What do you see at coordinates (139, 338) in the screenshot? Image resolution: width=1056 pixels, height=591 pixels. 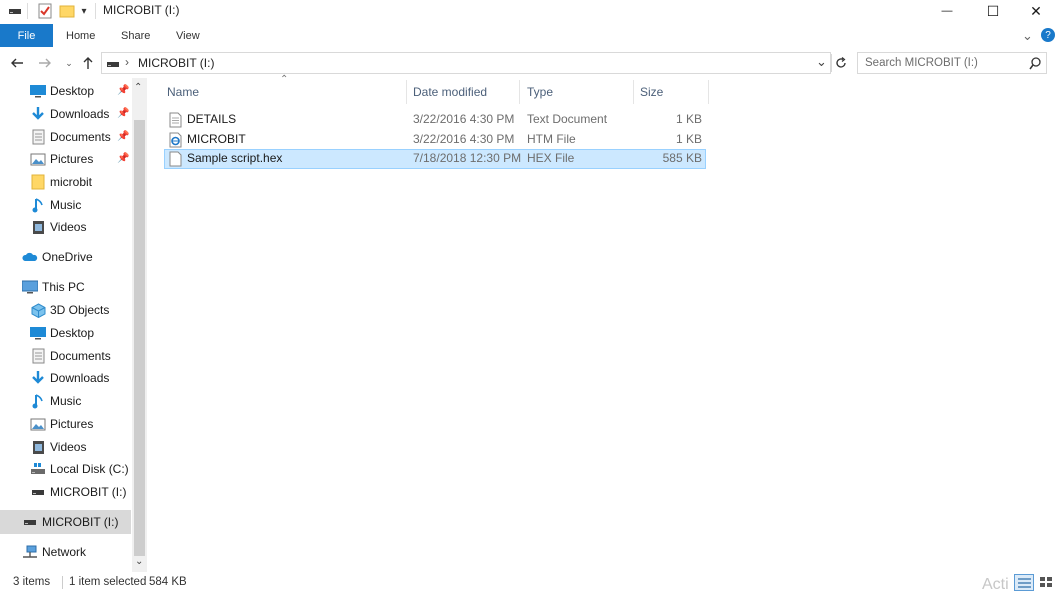 I see `scrollbar-thumb` at bounding box center [139, 338].